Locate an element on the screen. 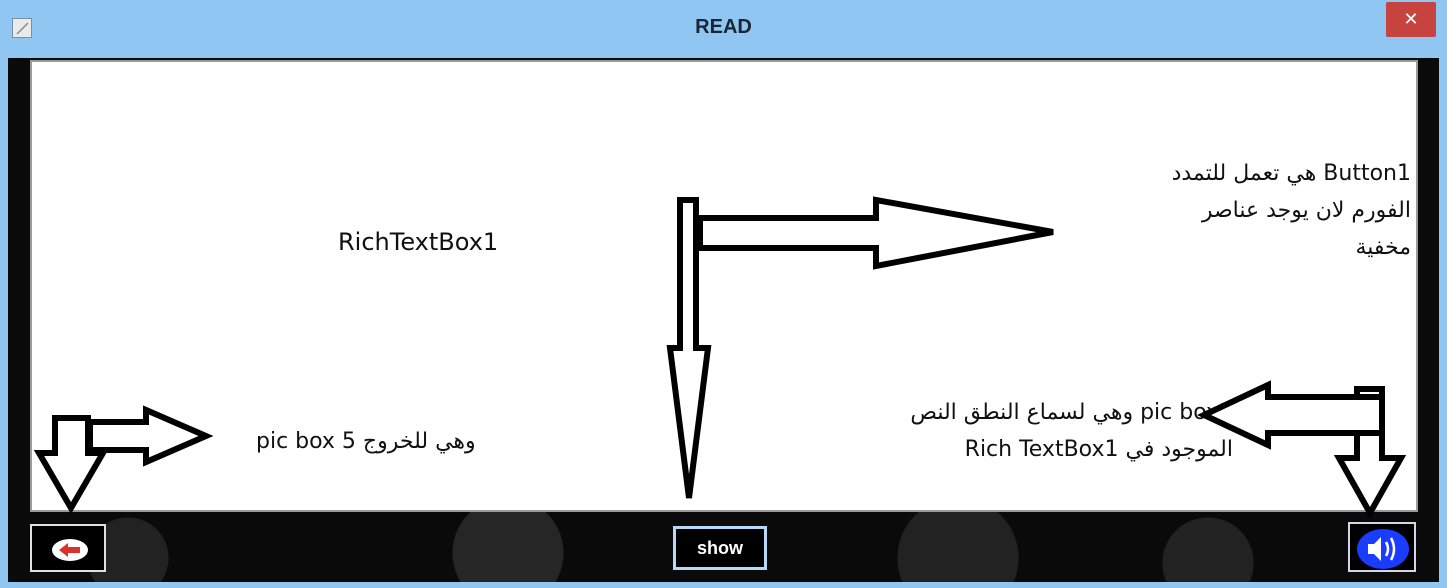 Image resolution: width=1447 pixels, height=588 pixels. window-title: READ is located at coordinates (723, 27).